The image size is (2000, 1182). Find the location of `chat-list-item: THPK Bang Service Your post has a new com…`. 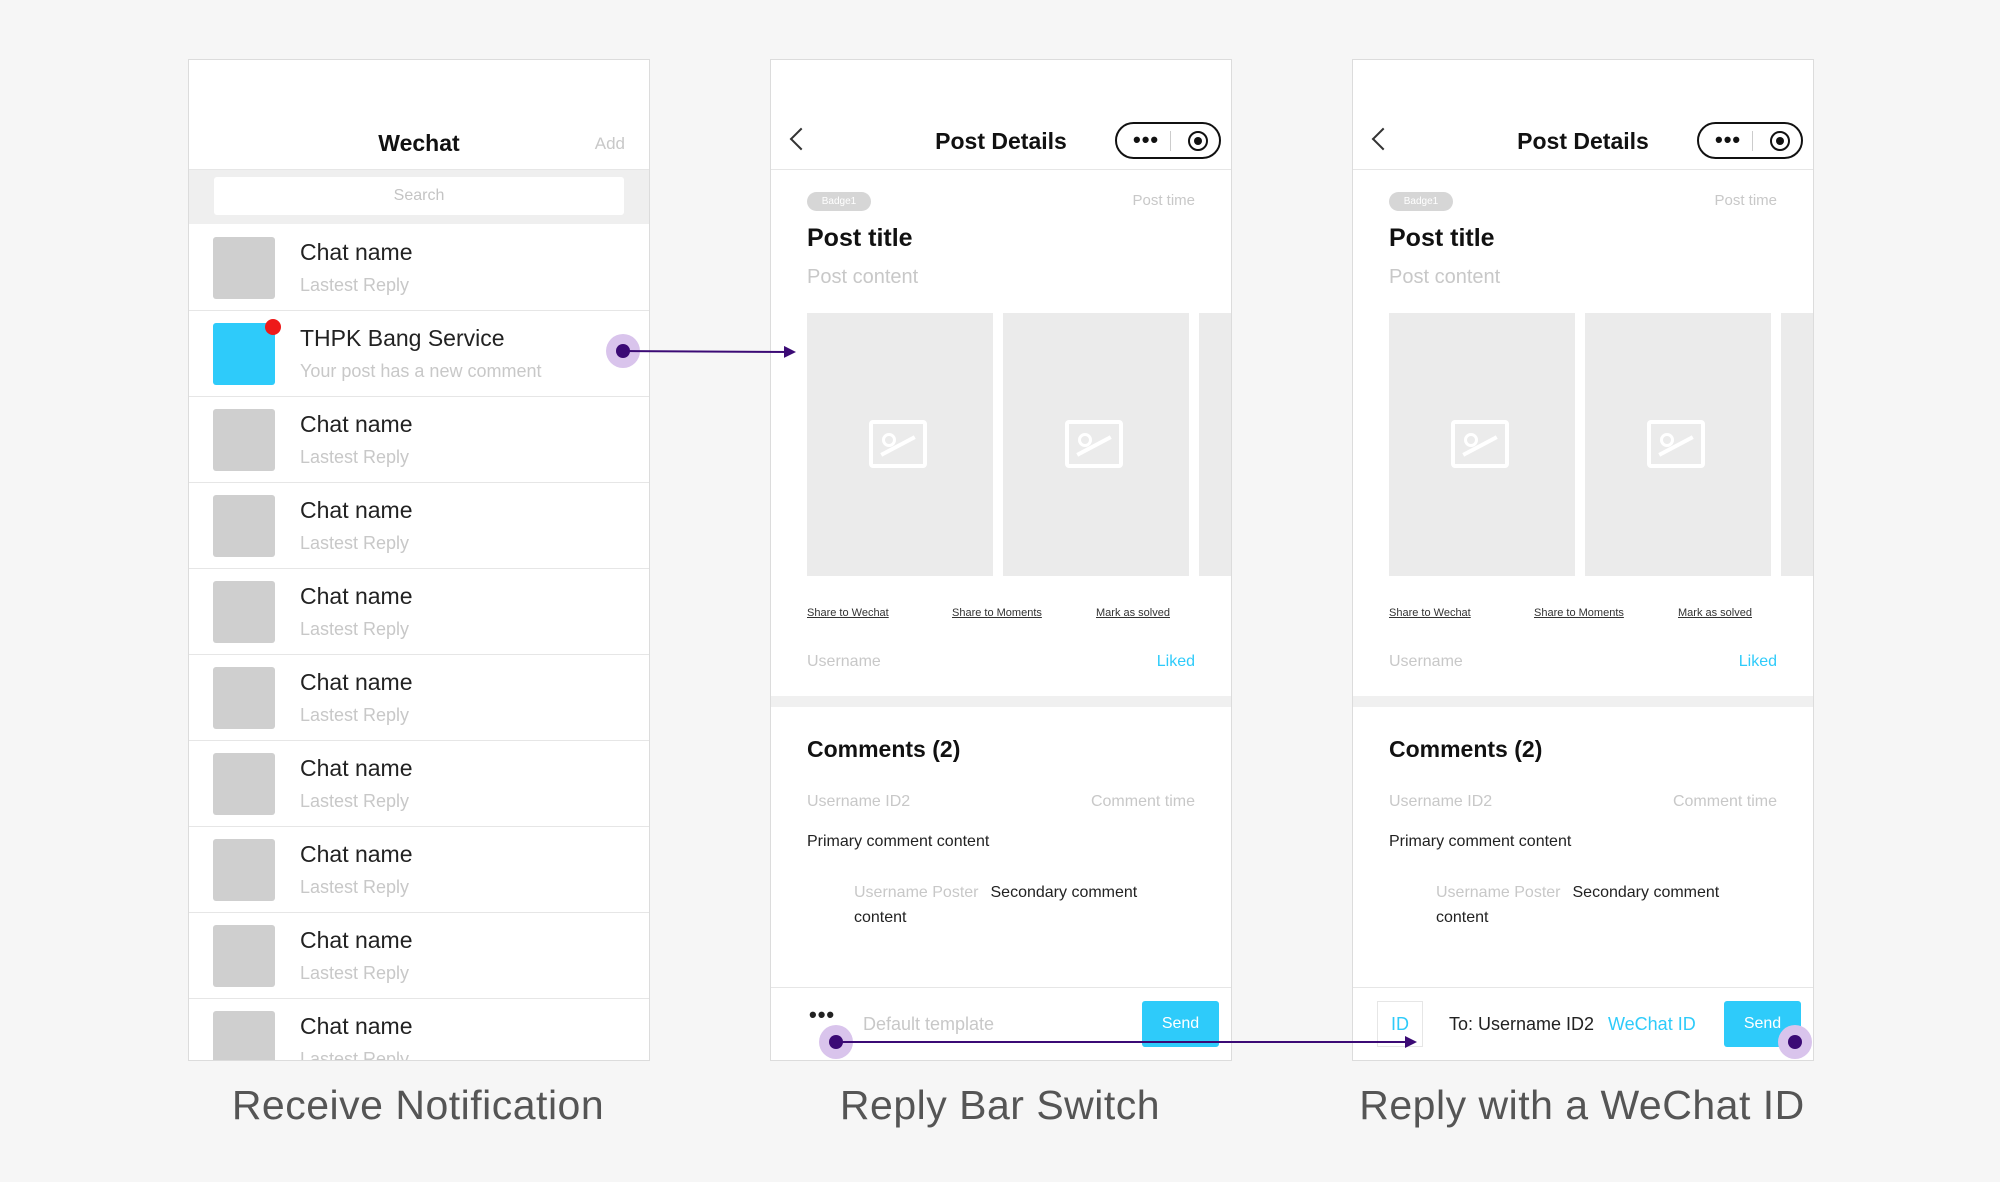

chat-list-item: THPK Bang Service Your post has a new com… is located at coordinates (419, 354).